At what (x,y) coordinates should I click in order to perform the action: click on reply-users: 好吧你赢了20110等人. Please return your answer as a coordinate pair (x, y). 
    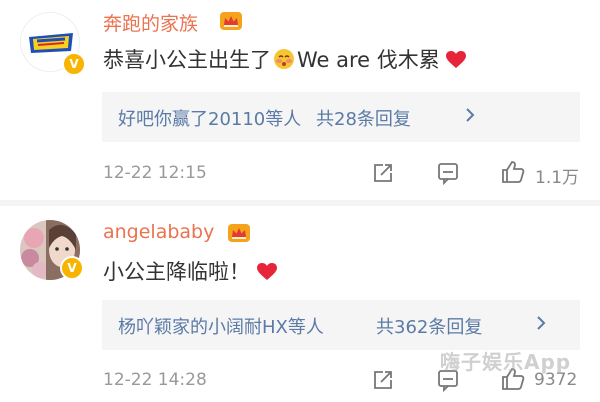
    Looking at the image, I should click on (210, 119).